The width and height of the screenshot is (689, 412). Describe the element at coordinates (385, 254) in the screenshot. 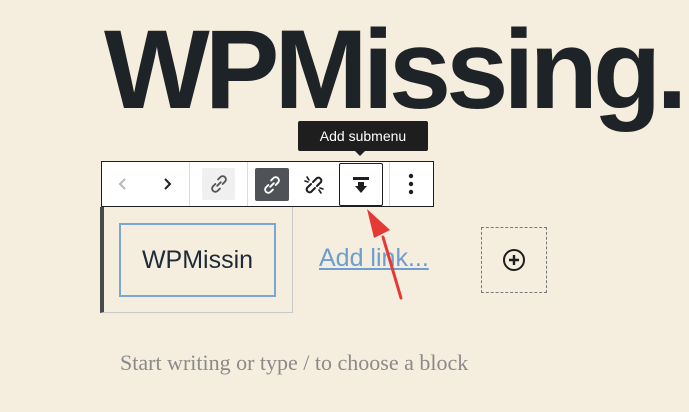

I see `annotation-arrow-icon` at that location.